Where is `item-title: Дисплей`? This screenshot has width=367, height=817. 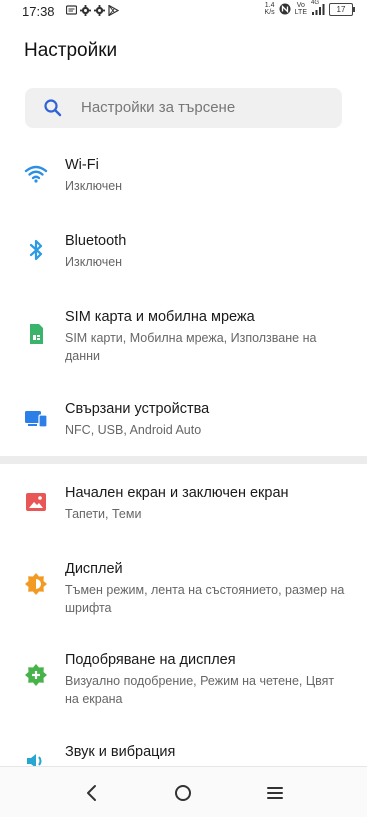
item-title: Дисплей is located at coordinates (94, 569).